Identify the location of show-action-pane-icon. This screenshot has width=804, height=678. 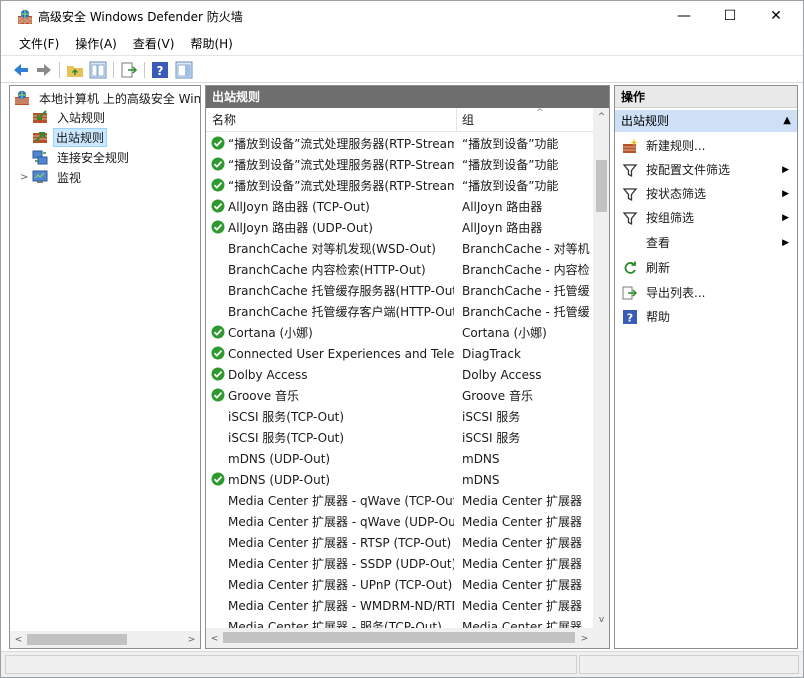
(184, 70).